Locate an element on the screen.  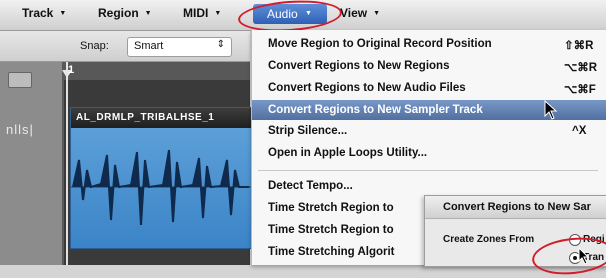
menu-view-label: View is located at coordinates (354, 13).